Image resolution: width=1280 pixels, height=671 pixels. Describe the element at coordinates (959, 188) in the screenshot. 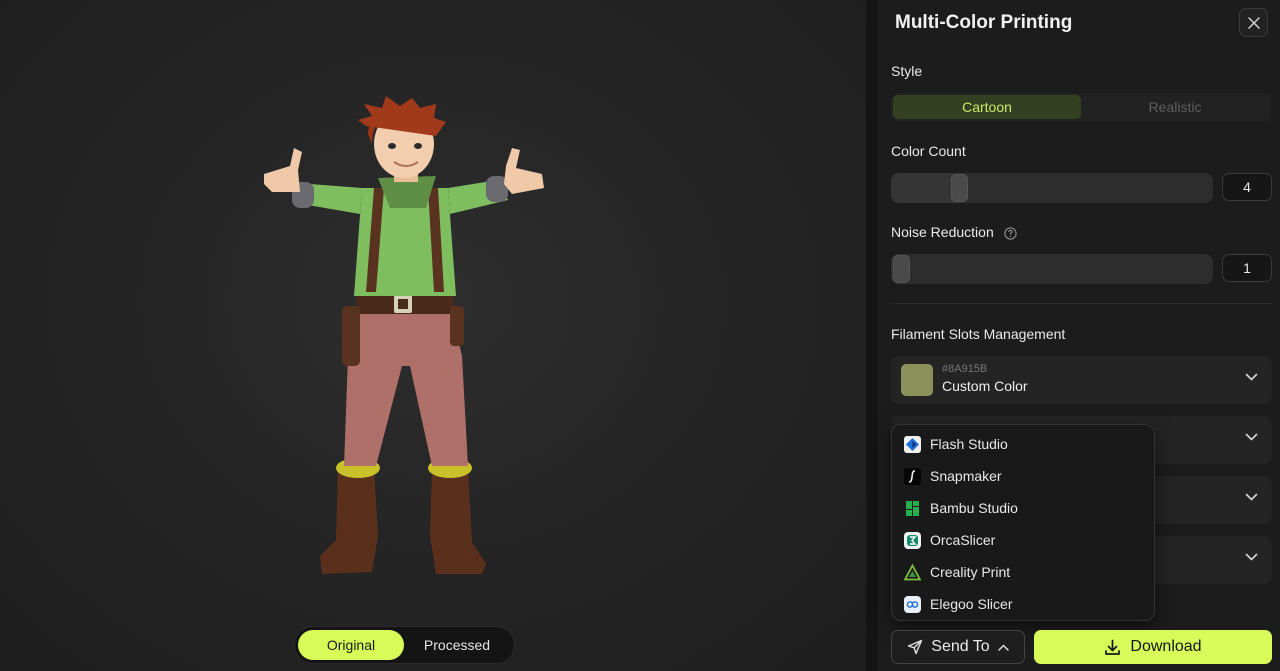

I see `color-count-slider-thumb` at that location.